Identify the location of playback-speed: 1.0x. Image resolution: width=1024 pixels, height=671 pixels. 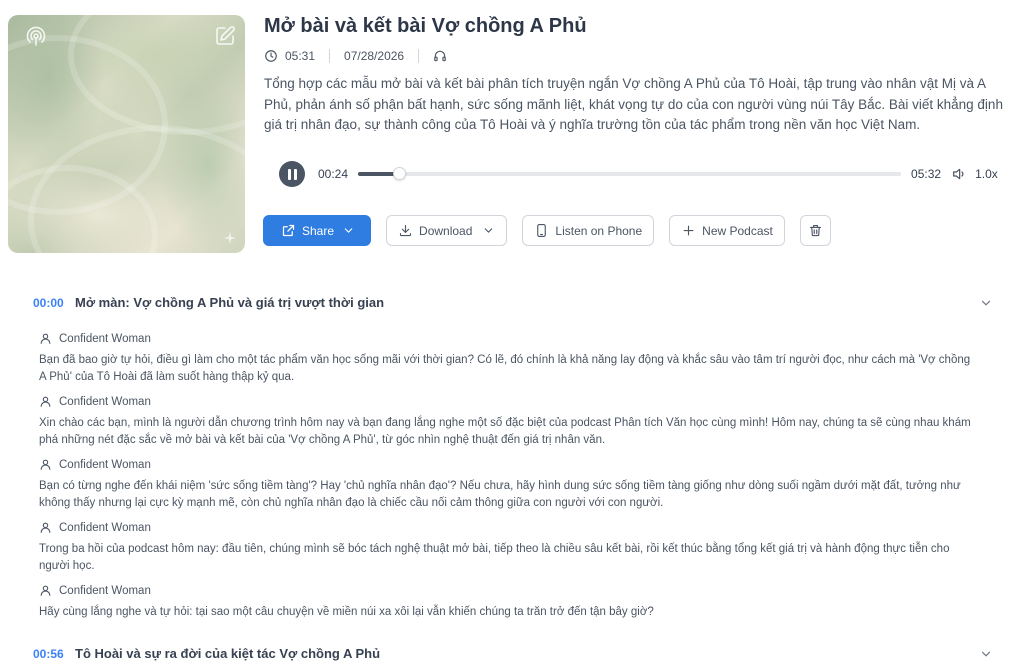
(986, 174).